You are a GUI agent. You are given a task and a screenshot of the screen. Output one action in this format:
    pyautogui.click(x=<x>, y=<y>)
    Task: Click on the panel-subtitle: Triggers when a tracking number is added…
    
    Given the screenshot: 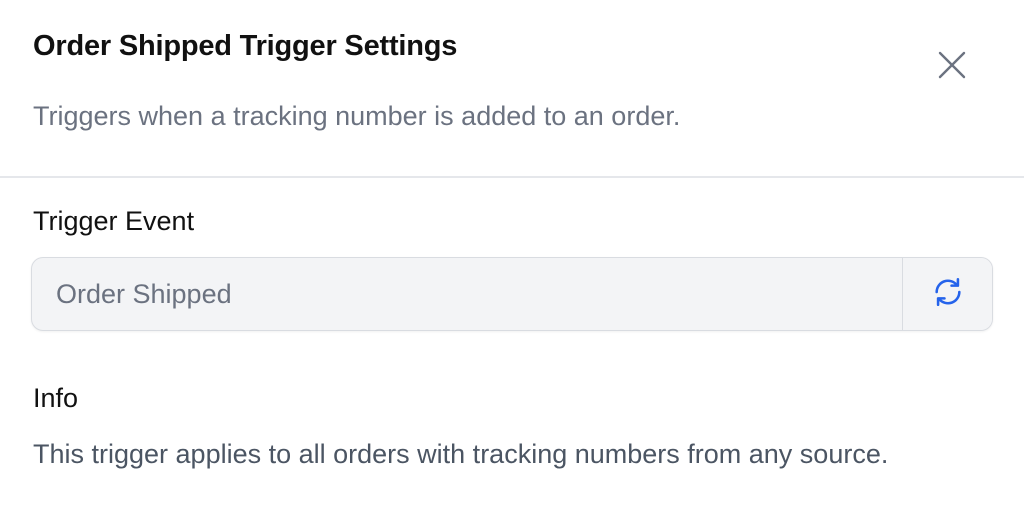 What is the action you would take?
    pyautogui.click(x=357, y=116)
    